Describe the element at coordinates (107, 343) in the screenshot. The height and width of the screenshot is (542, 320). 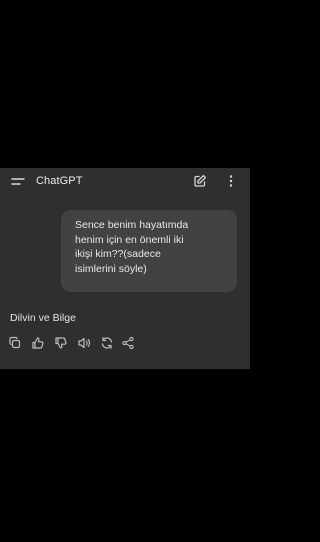
I see `regenerate-icon` at that location.